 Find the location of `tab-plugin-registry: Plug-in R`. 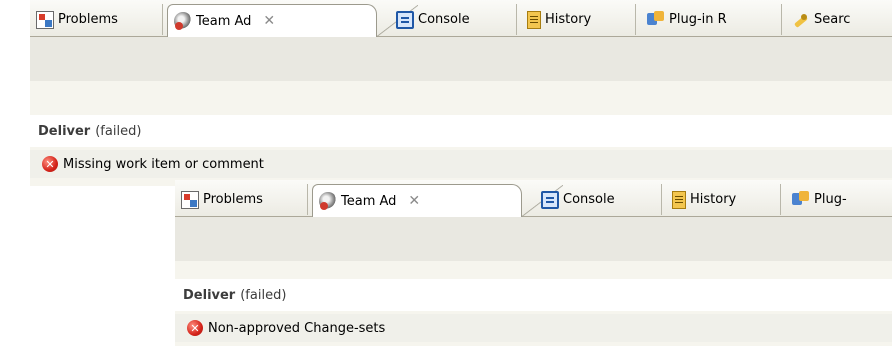

tab-plugin-registry: Plug-in R is located at coordinates (714, 19).